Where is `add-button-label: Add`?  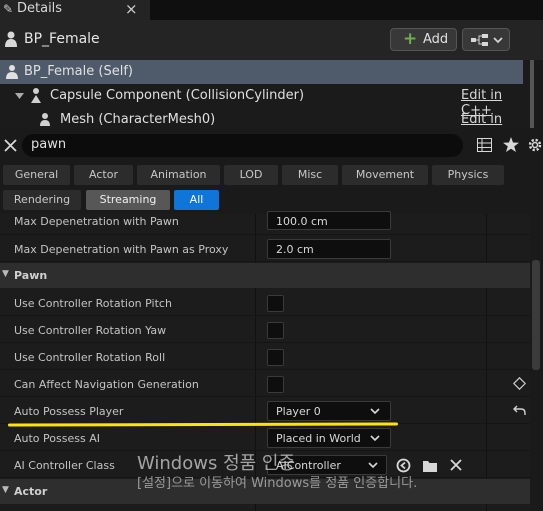 add-button-label: Add is located at coordinates (436, 39).